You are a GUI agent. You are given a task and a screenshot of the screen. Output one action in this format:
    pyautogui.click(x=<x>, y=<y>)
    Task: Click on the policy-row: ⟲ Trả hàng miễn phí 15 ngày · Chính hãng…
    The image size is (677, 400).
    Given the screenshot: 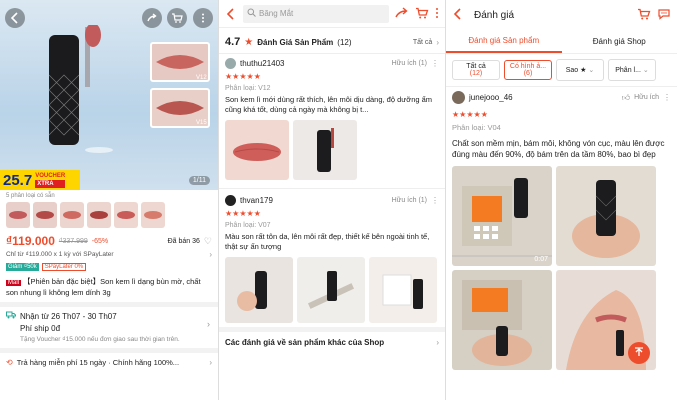 What is the action you would take?
    pyautogui.click(x=109, y=362)
    